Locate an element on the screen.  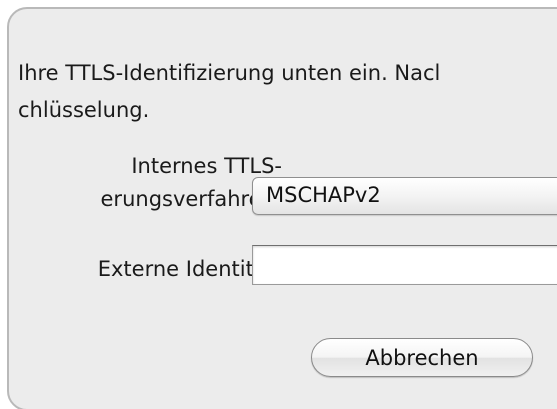
outer-identity-field is located at coordinates (404, 265).